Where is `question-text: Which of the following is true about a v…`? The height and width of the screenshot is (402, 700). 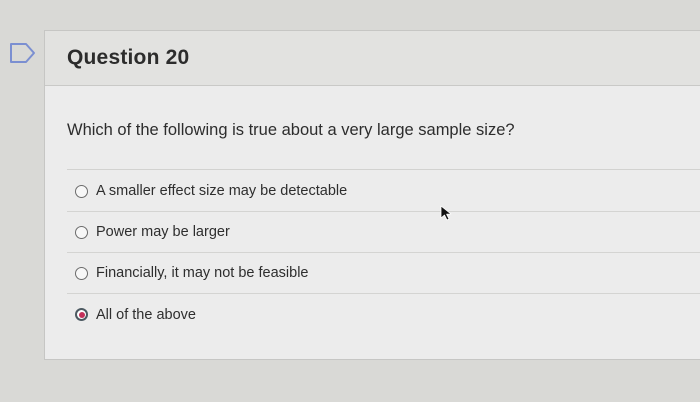 question-text: Which of the following is true about a v… is located at coordinates (291, 130).